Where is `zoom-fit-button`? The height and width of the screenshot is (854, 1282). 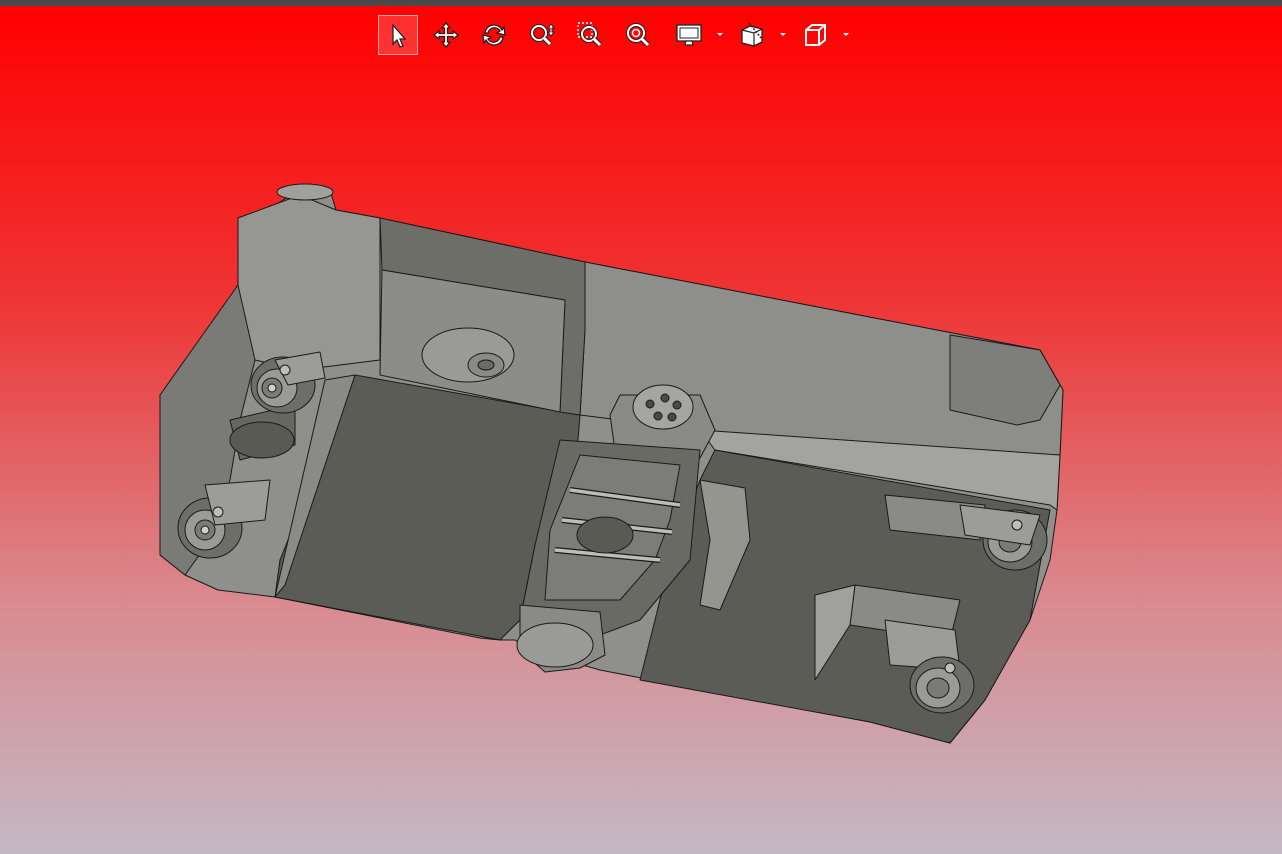
zoom-fit-button is located at coordinates (638, 35).